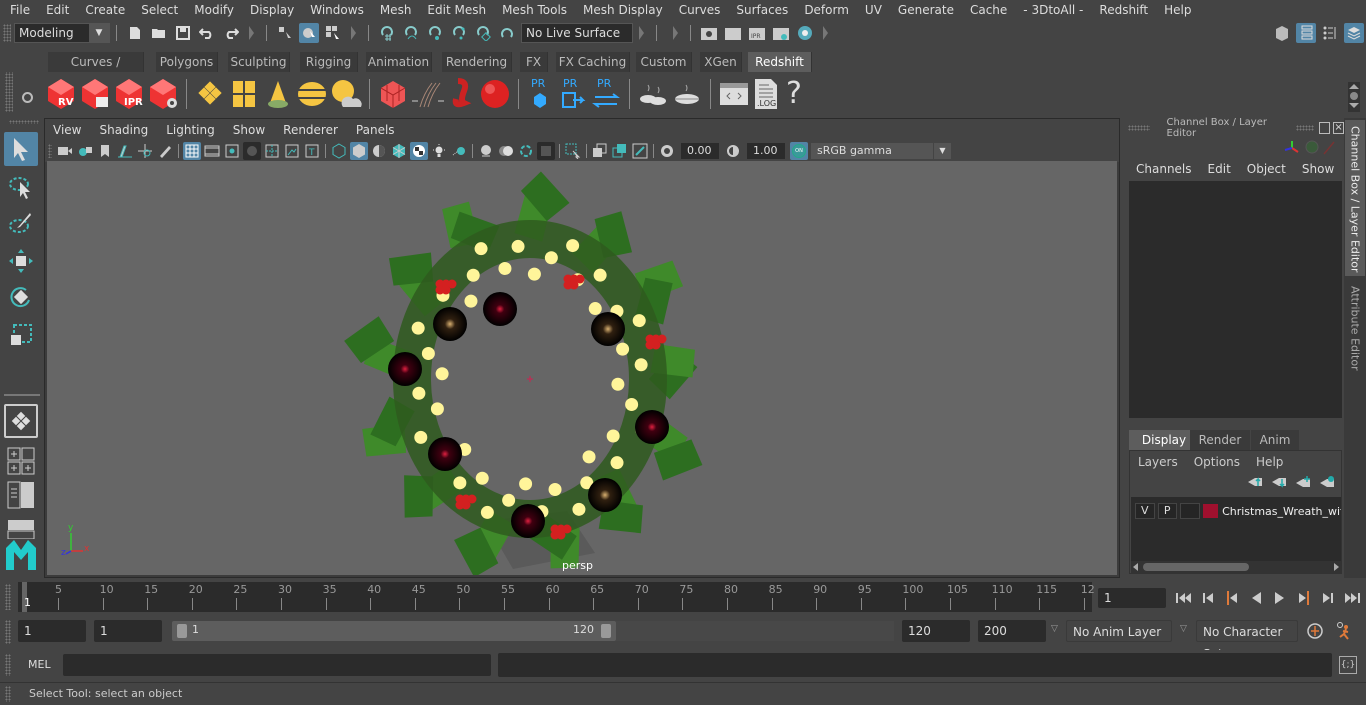  Describe the element at coordinates (881, 151) in the screenshot. I see `color-space-dropdown: sRGB gamma ▼` at that location.